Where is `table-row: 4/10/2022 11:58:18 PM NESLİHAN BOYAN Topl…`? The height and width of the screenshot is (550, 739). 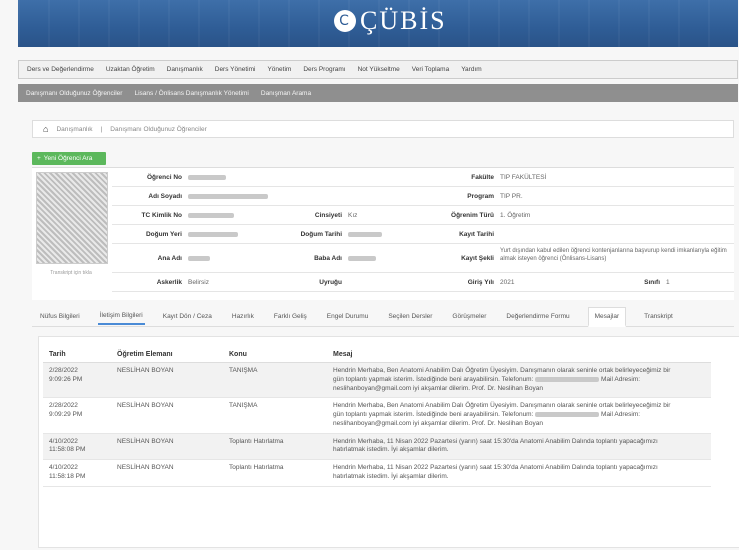 table-row: 4/10/2022 11:58:18 PM NESLİHAN BOYAN Topl… is located at coordinates (377, 473).